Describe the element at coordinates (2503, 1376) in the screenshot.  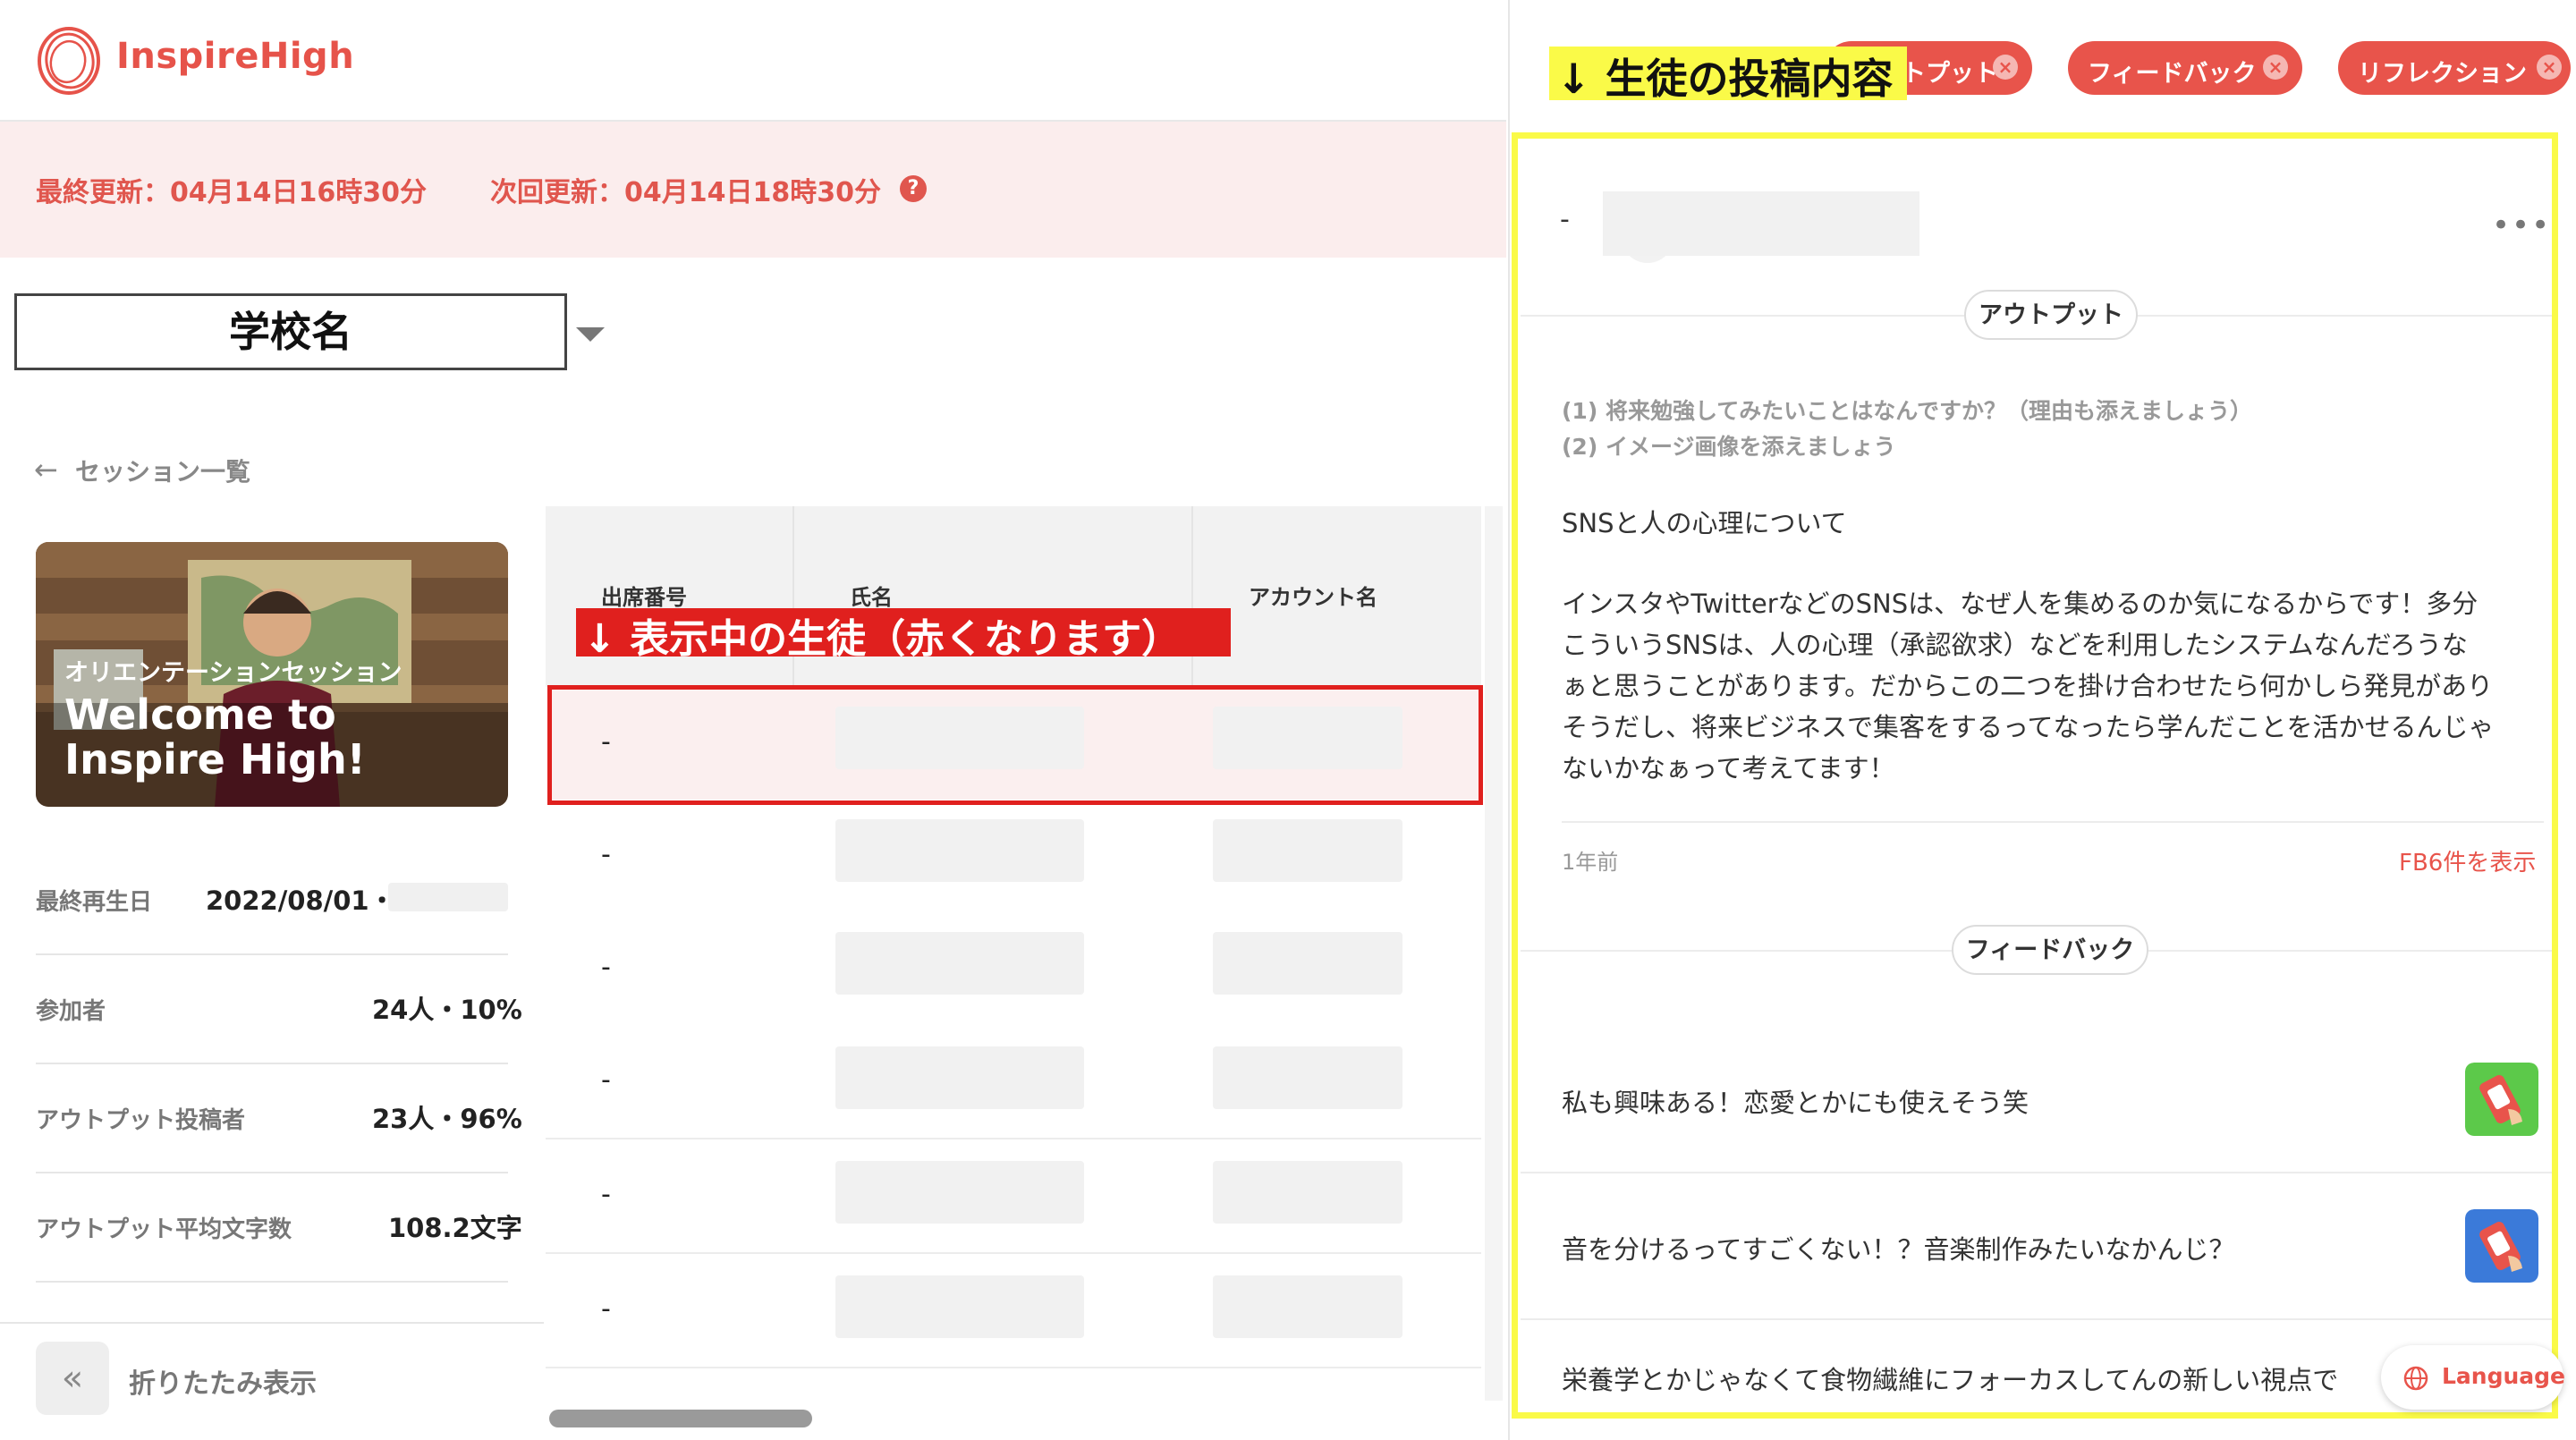
I see `language-label: Language` at that location.